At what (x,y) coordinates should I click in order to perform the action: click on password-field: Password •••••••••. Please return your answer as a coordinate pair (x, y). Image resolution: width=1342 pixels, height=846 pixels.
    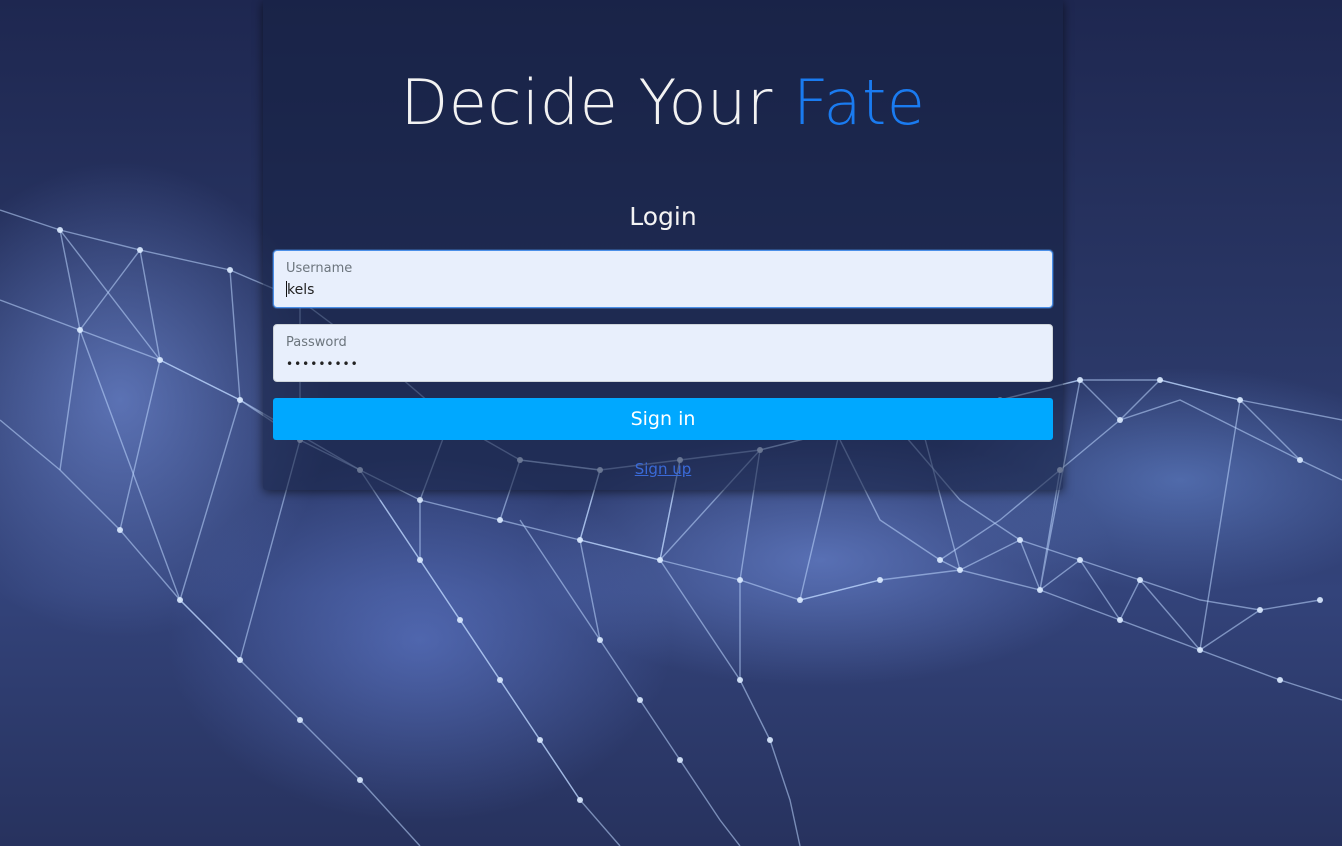
    Looking at the image, I should click on (663, 353).